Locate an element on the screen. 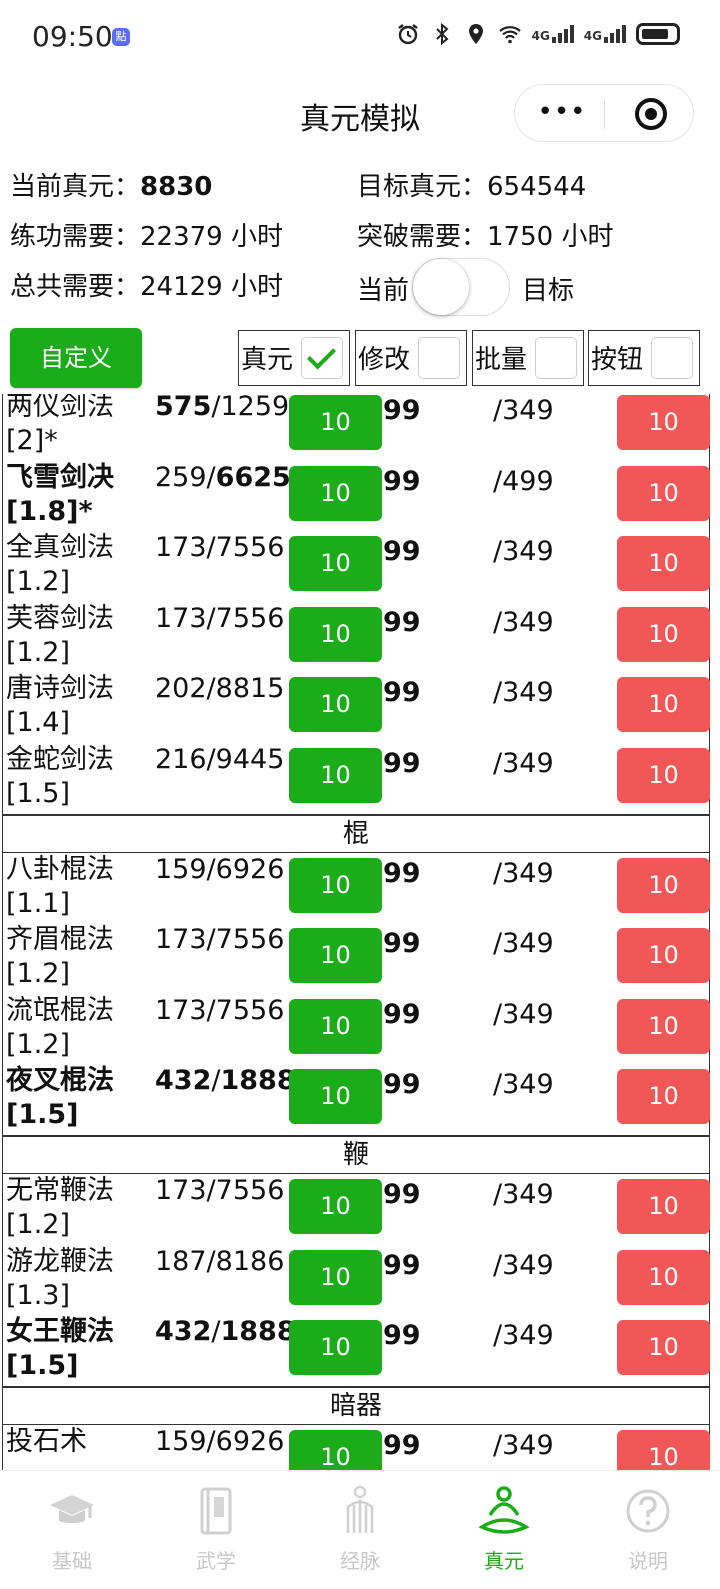 This screenshot has width=720, height=1589. group-header: 棍 is located at coordinates (356, 834).